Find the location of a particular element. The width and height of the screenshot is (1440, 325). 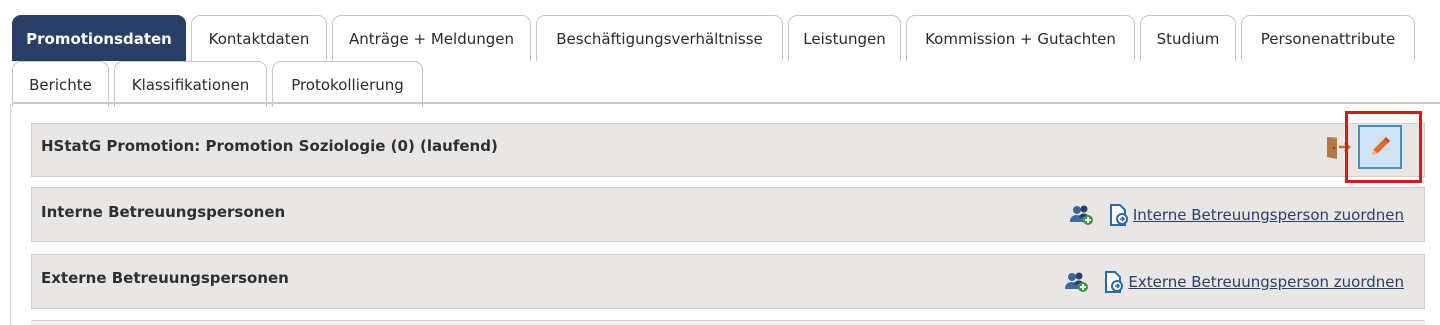

assign-external-supervisor-link: Externe Betreuungsperson zuordnen is located at coordinates (1266, 282).